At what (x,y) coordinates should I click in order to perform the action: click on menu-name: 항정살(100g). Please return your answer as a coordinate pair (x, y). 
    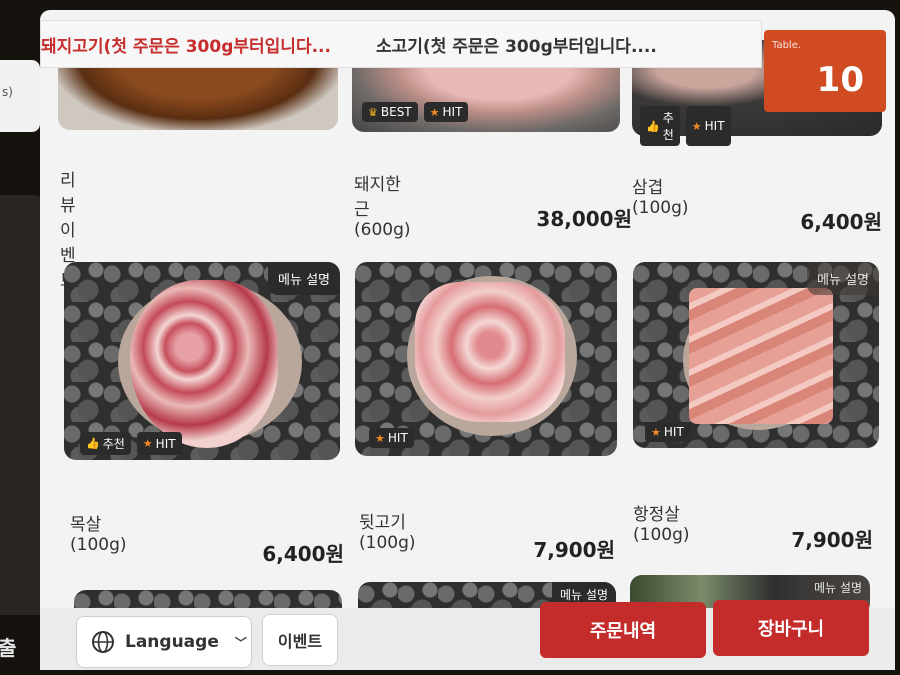
    Looking at the image, I should click on (661, 525).